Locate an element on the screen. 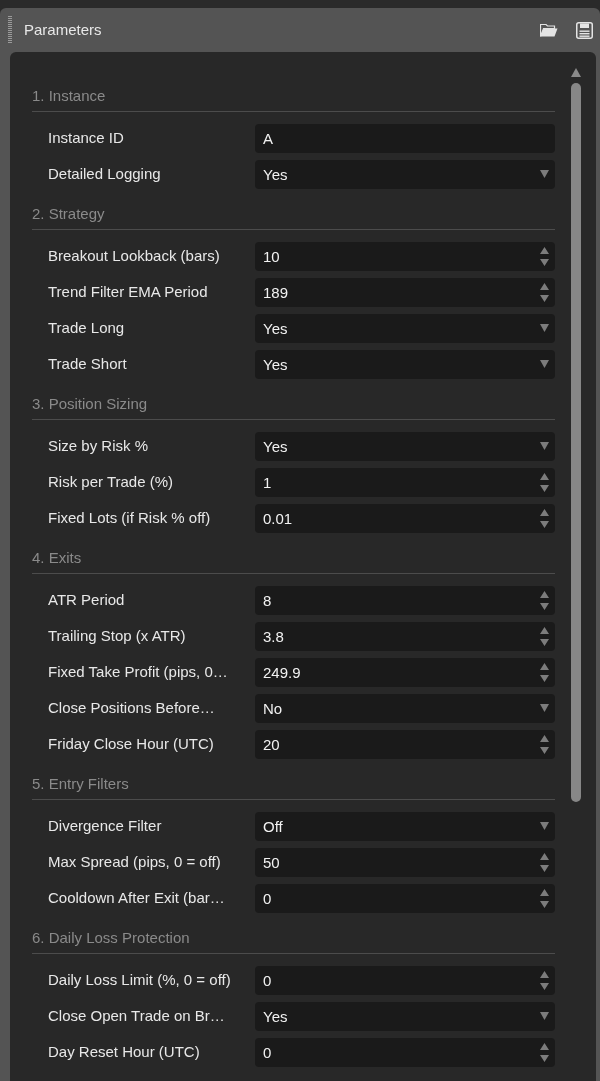 This screenshot has width=600, height=1081. number-field: 0.01 is located at coordinates (405, 518).